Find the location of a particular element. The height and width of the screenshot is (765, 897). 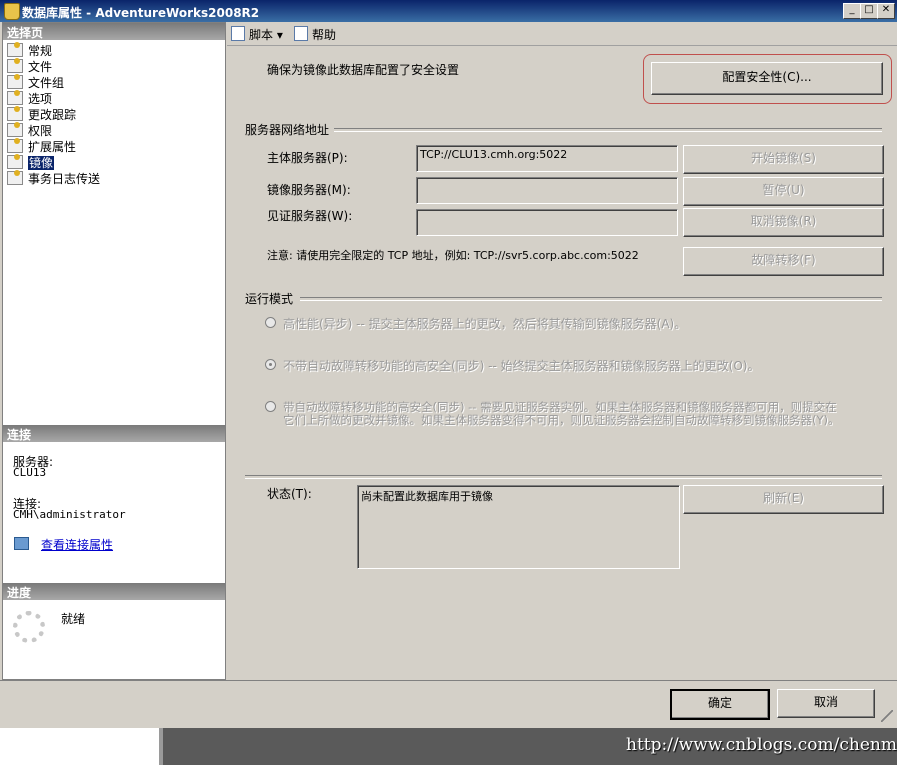

nav-item-options: 选项 is located at coordinates (29, 98).